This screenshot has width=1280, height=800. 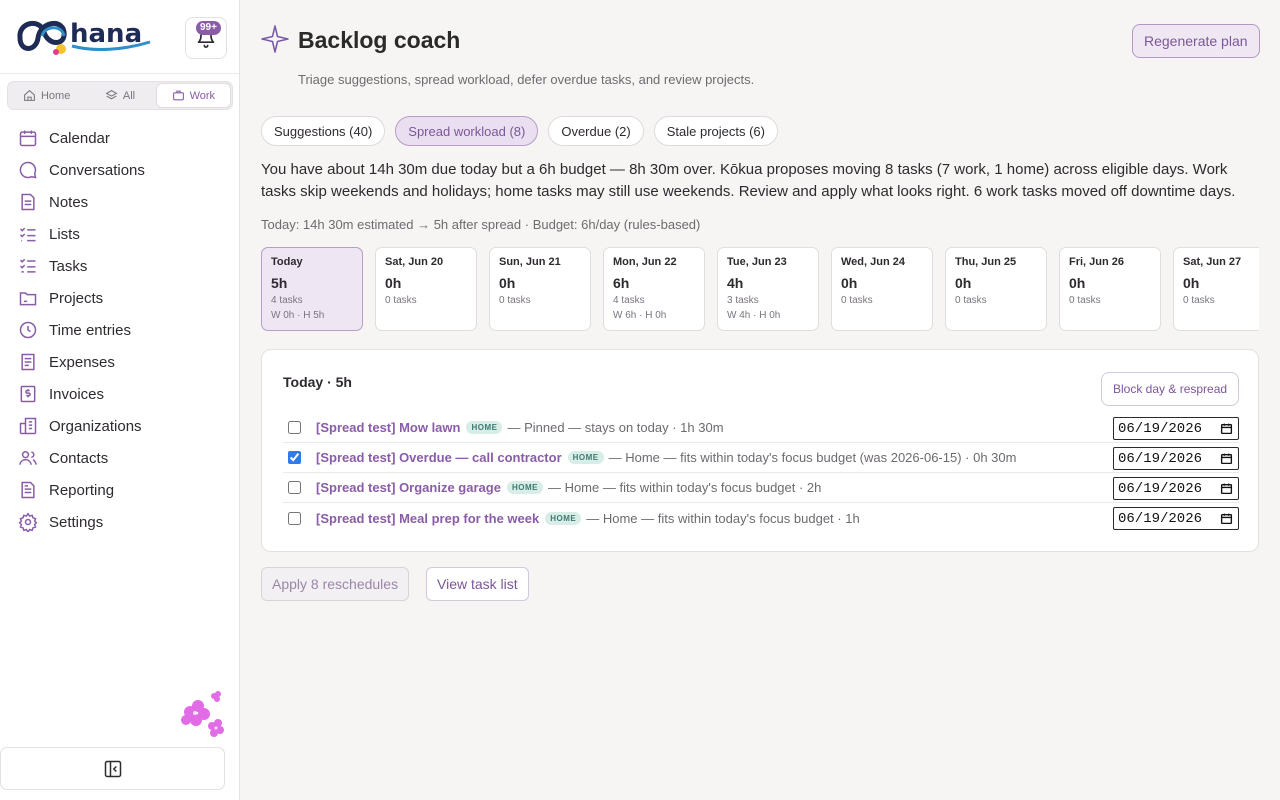 I want to click on sidebar-item-label: Contacts, so click(x=79, y=458).